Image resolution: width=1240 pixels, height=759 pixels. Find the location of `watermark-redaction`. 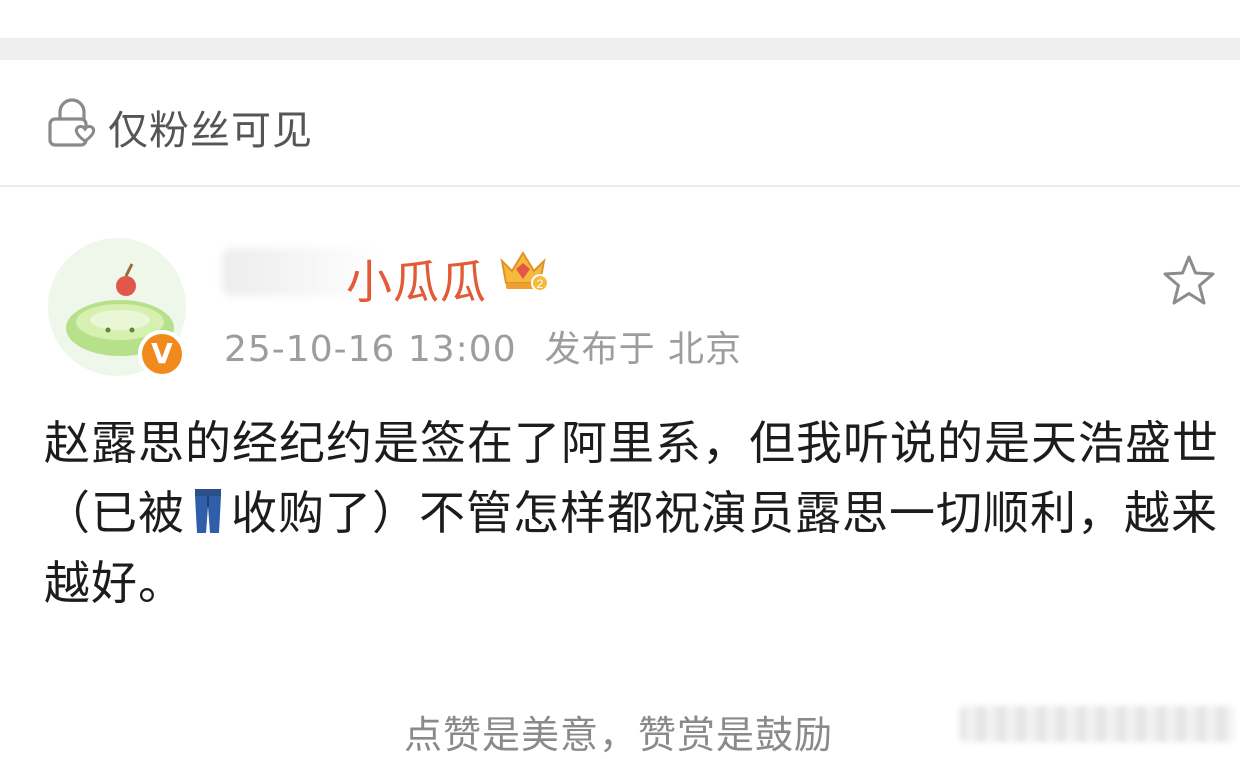

watermark-redaction is located at coordinates (1097, 724).